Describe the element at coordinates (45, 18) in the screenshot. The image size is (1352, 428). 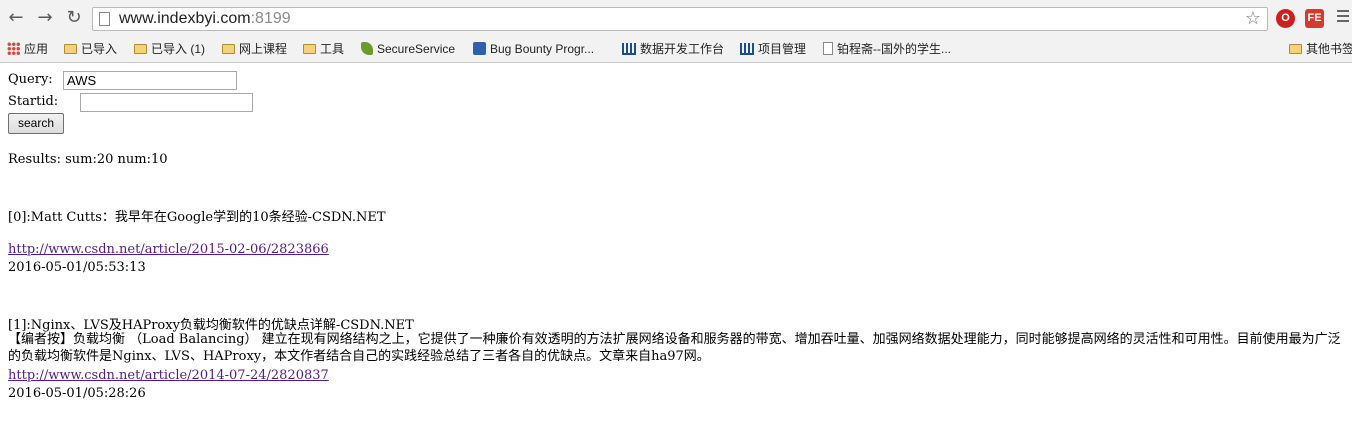
I see `forward-arrow-icon: →` at that location.